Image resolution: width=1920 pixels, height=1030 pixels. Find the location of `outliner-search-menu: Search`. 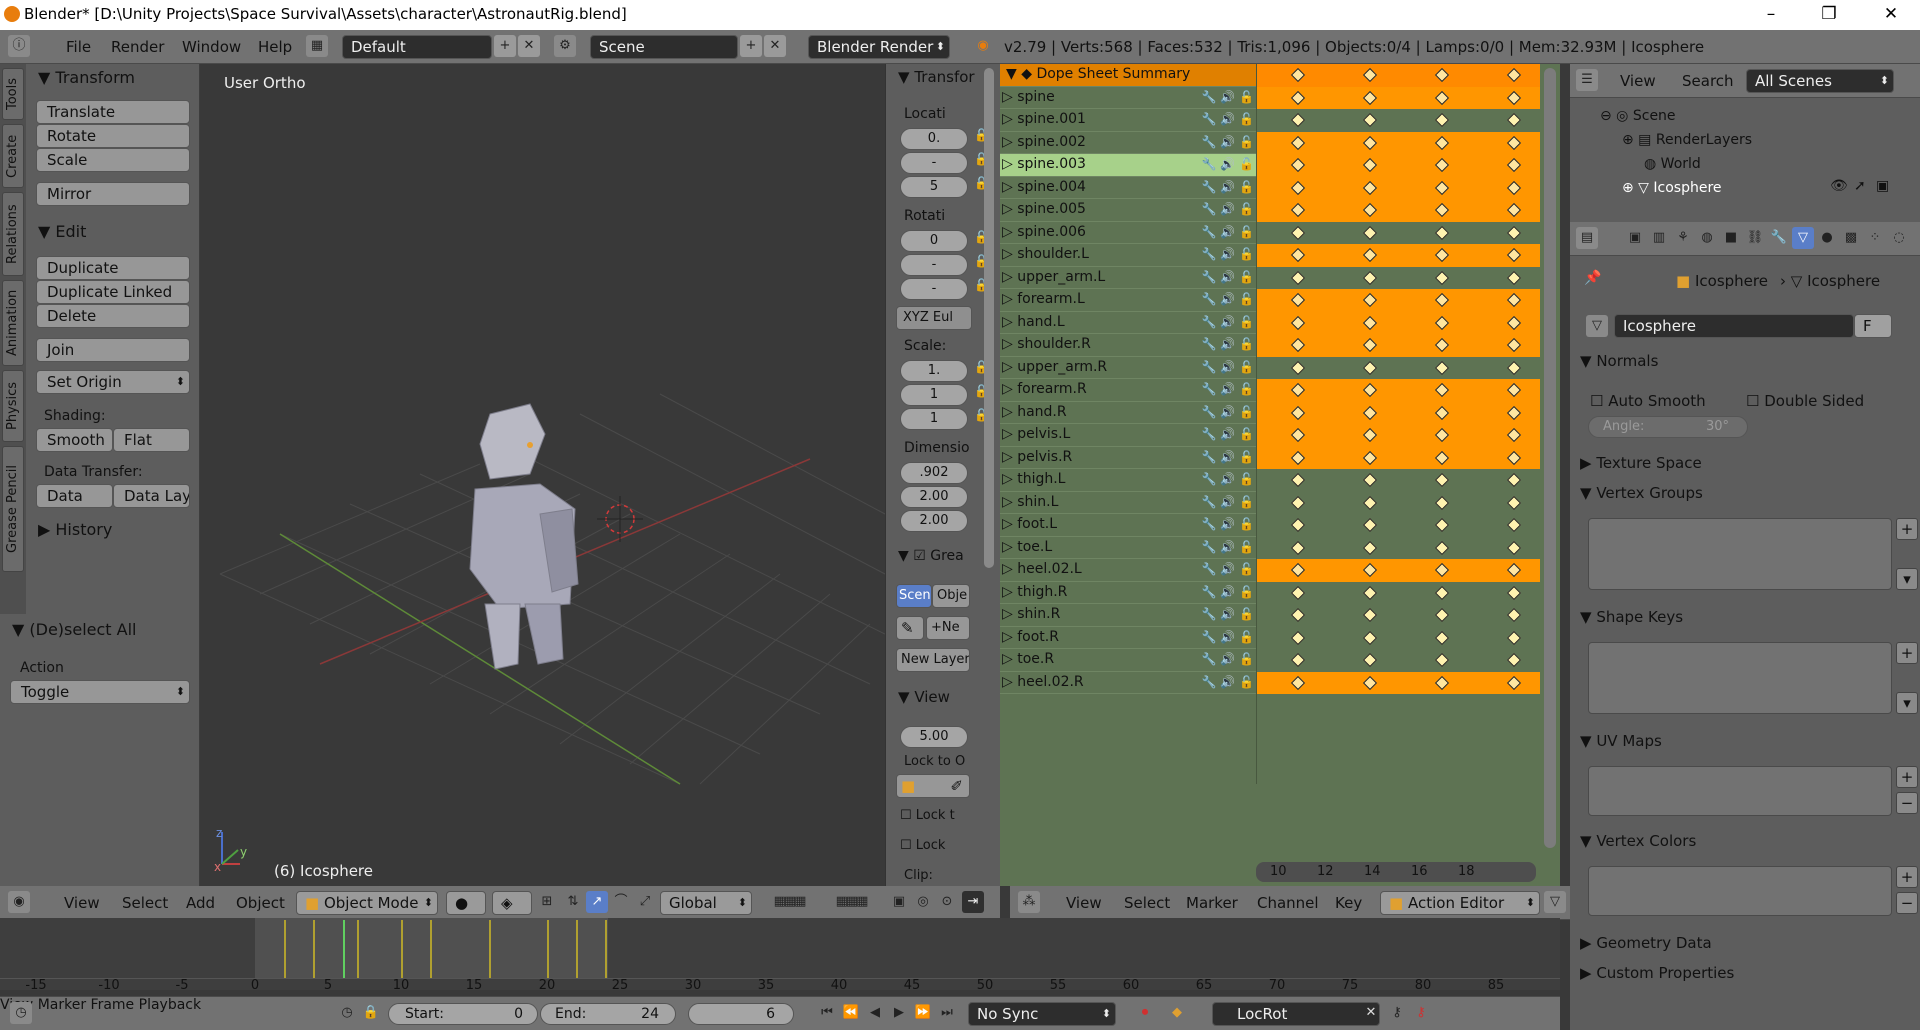

outliner-search-menu: Search is located at coordinates (1708, 81).